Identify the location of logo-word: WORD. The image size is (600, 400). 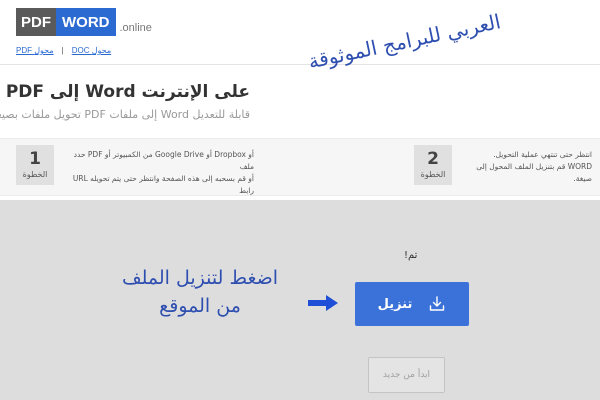
(86, 22).